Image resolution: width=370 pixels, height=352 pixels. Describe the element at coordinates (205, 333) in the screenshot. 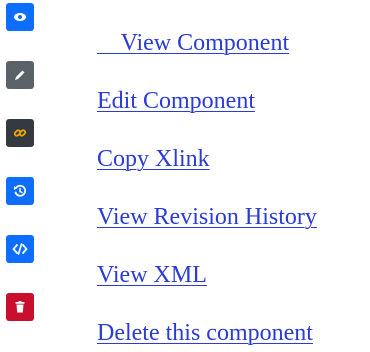

I see `delete-component-link: Delete this component` at that location.